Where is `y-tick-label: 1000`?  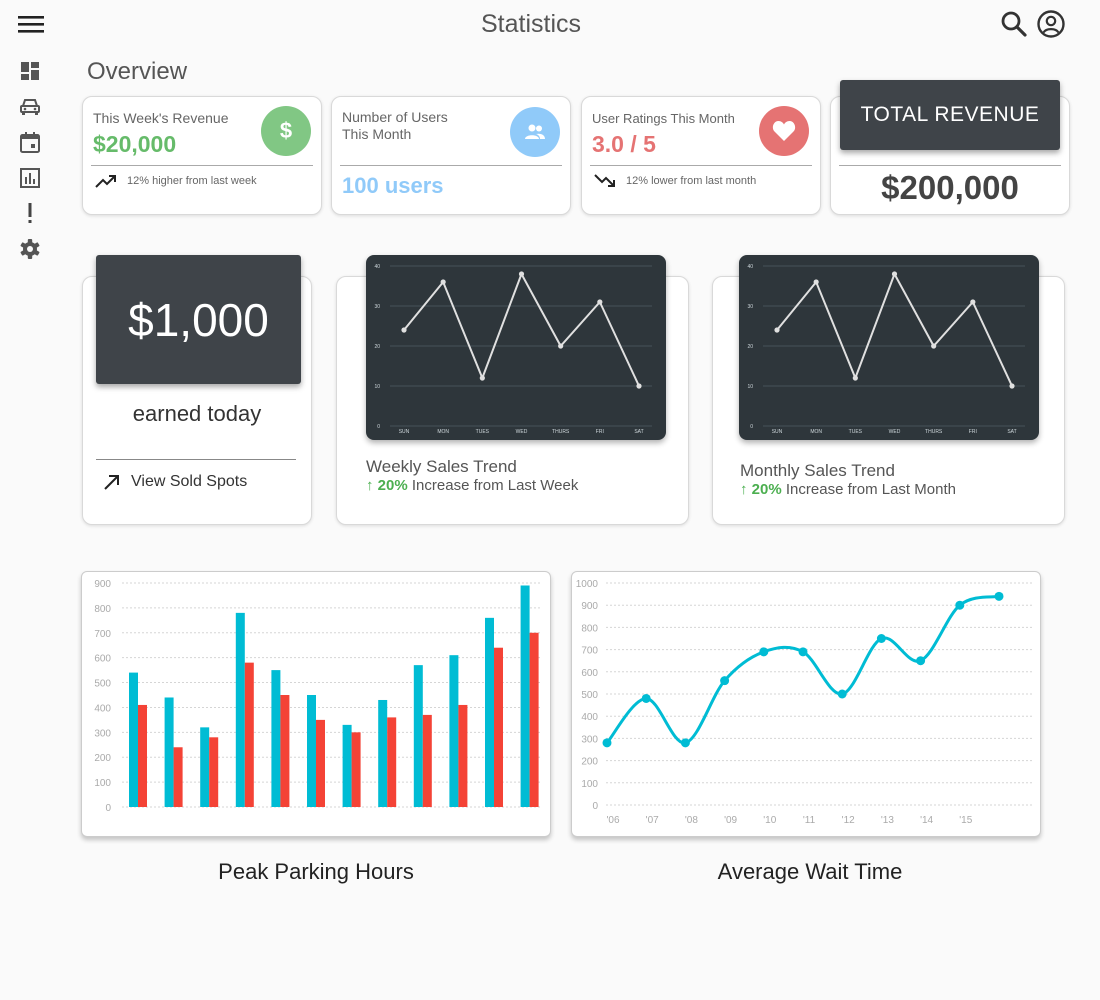
y-tick-label: 1000 is located at coordinates (587, 584).